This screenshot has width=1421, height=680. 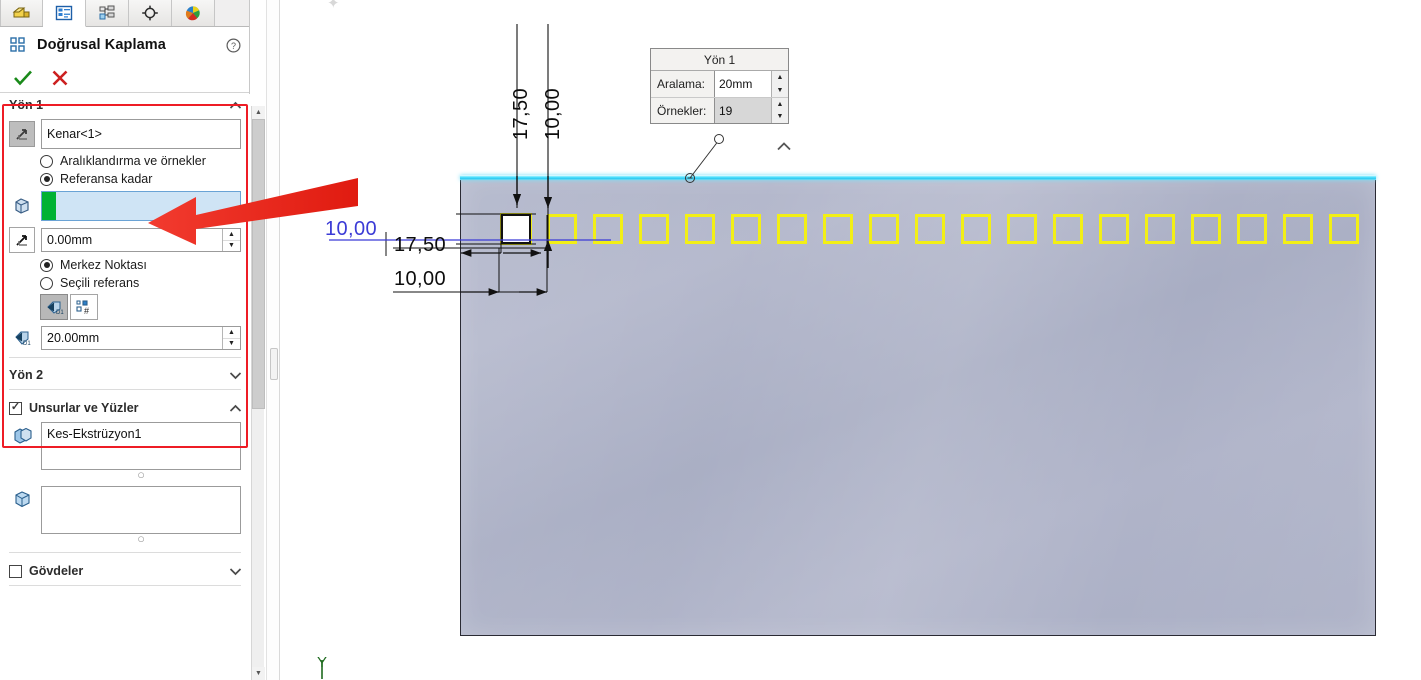 What do you see at coordinates (60, 78) in the screenshot?
I see `cancel-button` at bounding box center [60, 78].